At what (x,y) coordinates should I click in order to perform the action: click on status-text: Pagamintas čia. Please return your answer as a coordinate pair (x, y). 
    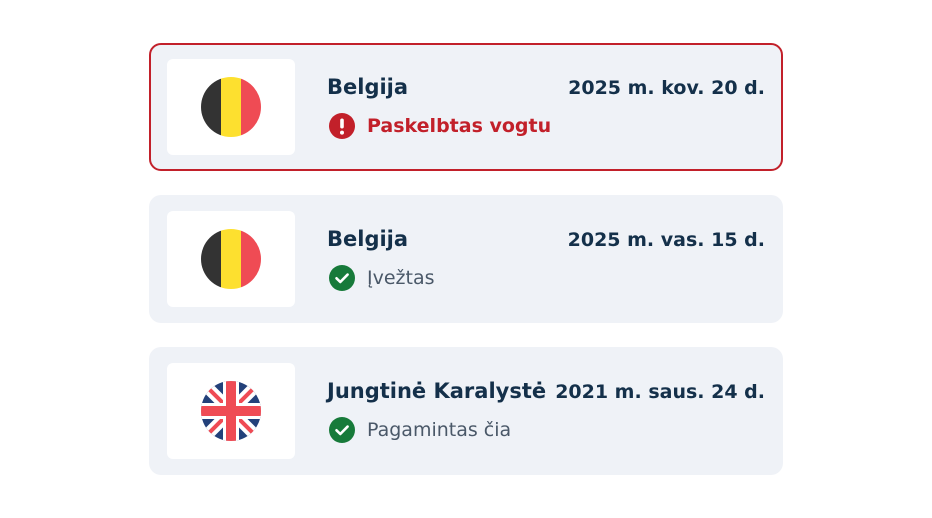
    Looking at the image, I should click on (439, 430).